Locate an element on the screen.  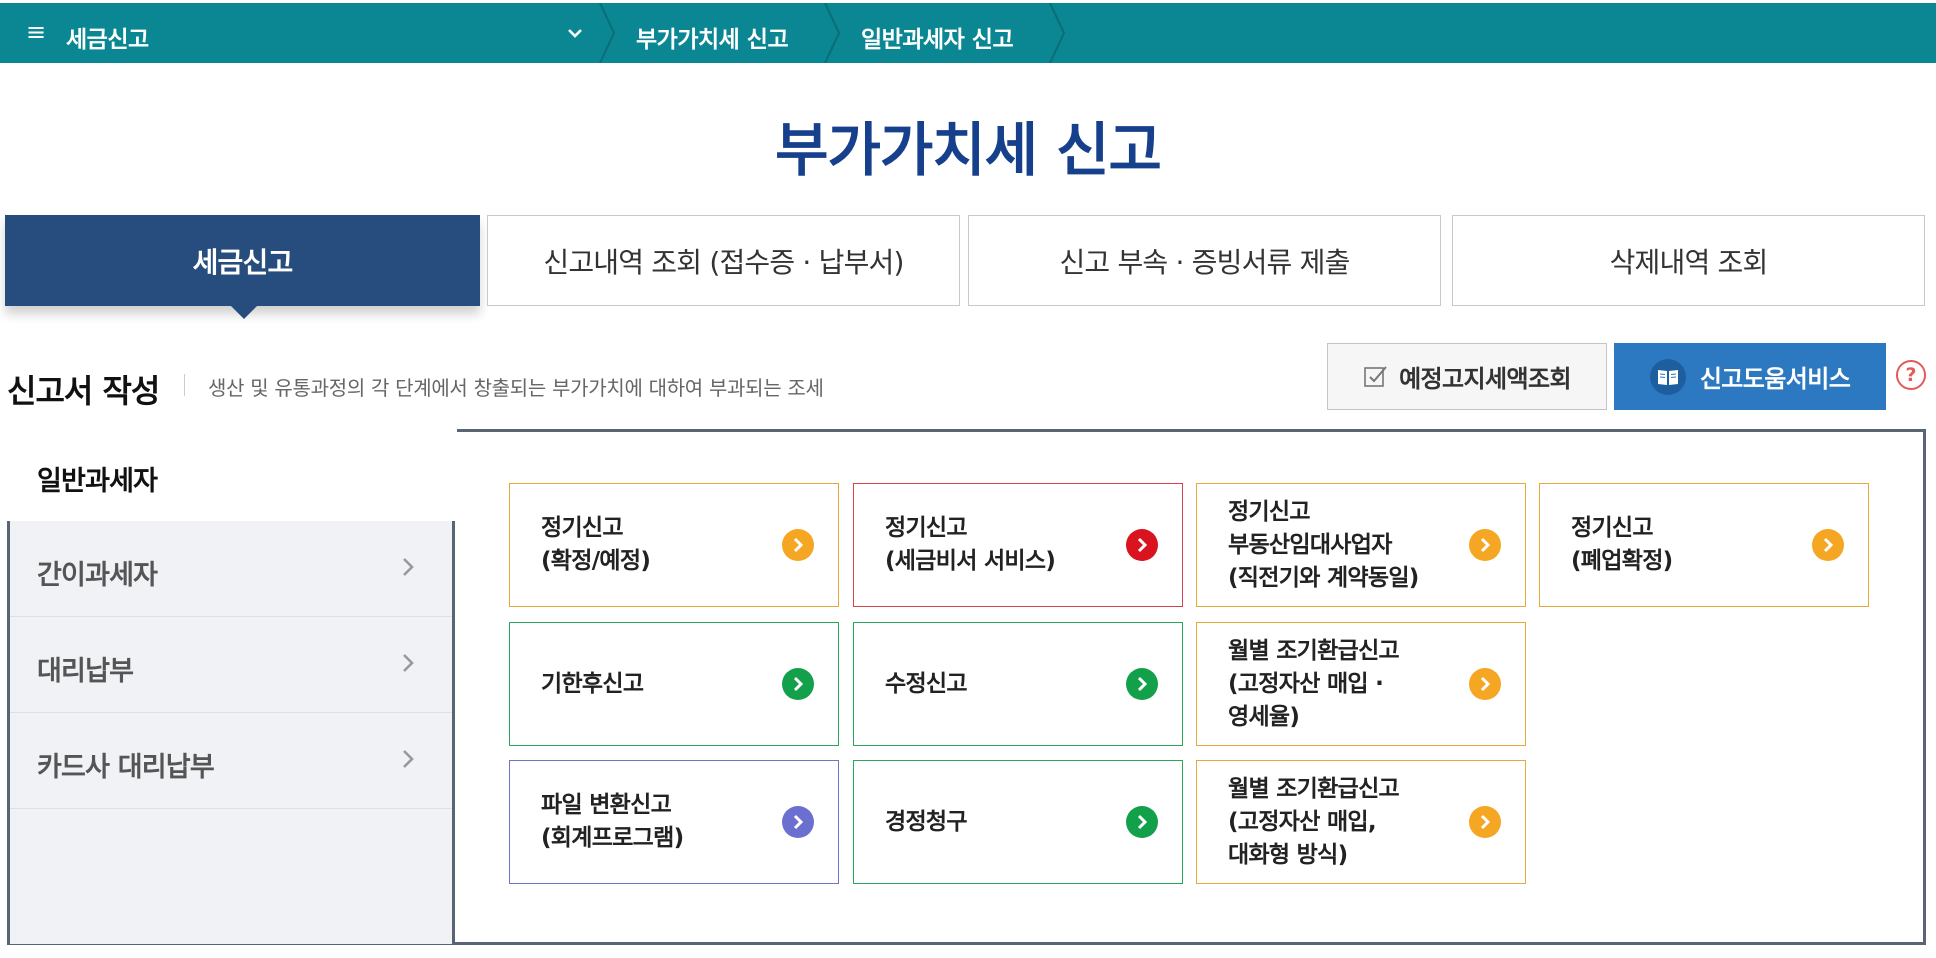
filing-card-label-line: (확정/예정) is located at coordinates (596, 561).